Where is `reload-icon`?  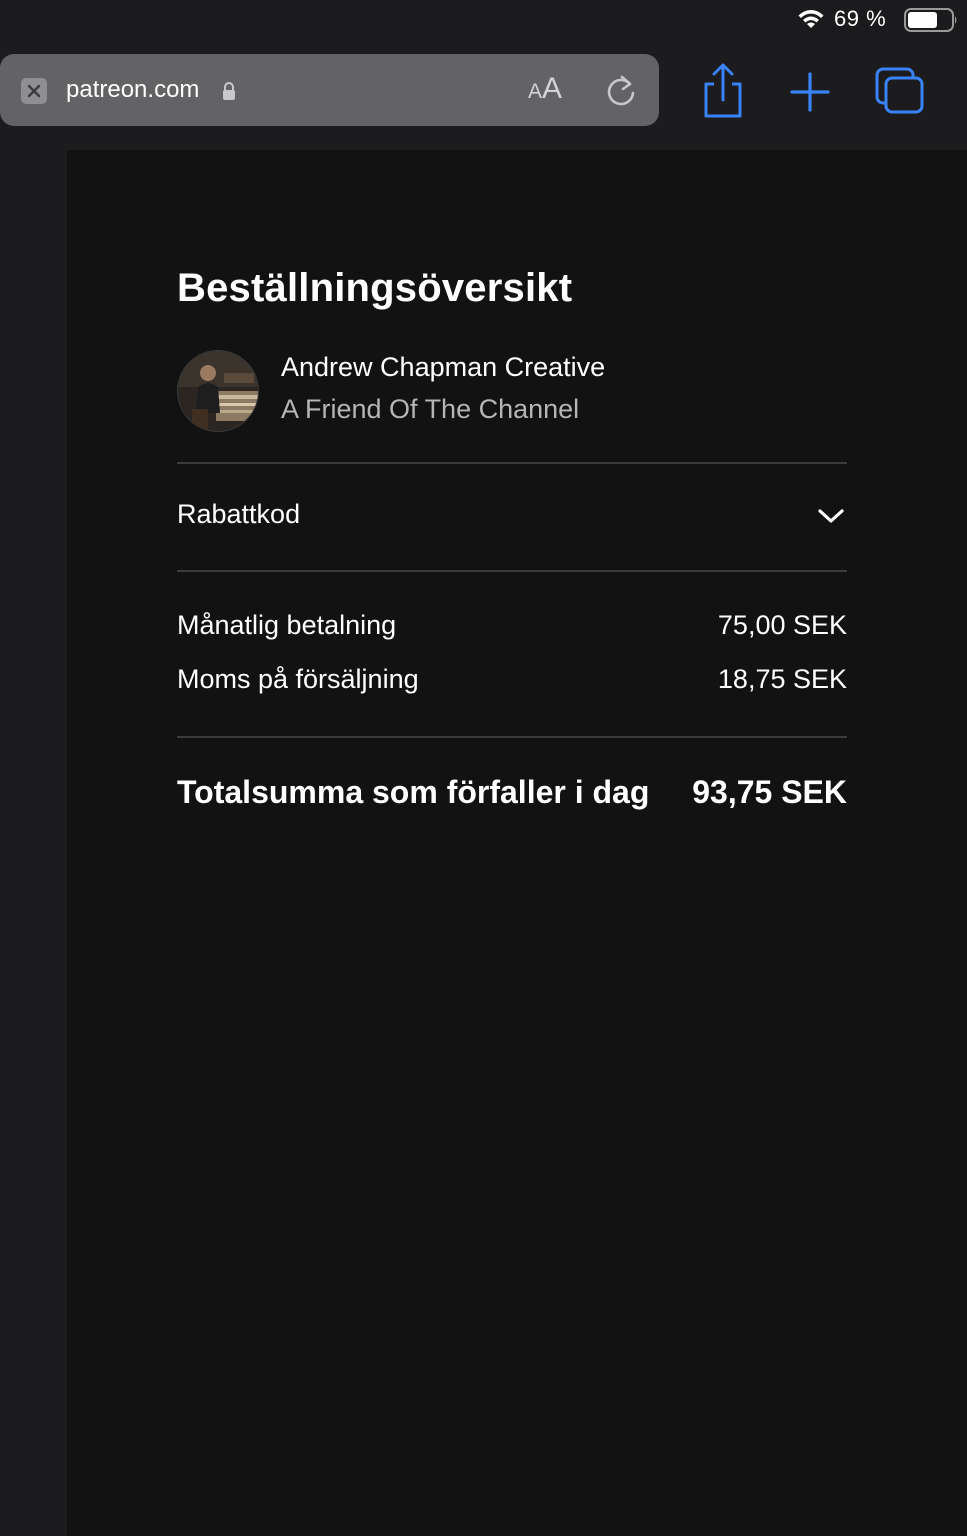
reload-icon is located at coordinates (621, 91).